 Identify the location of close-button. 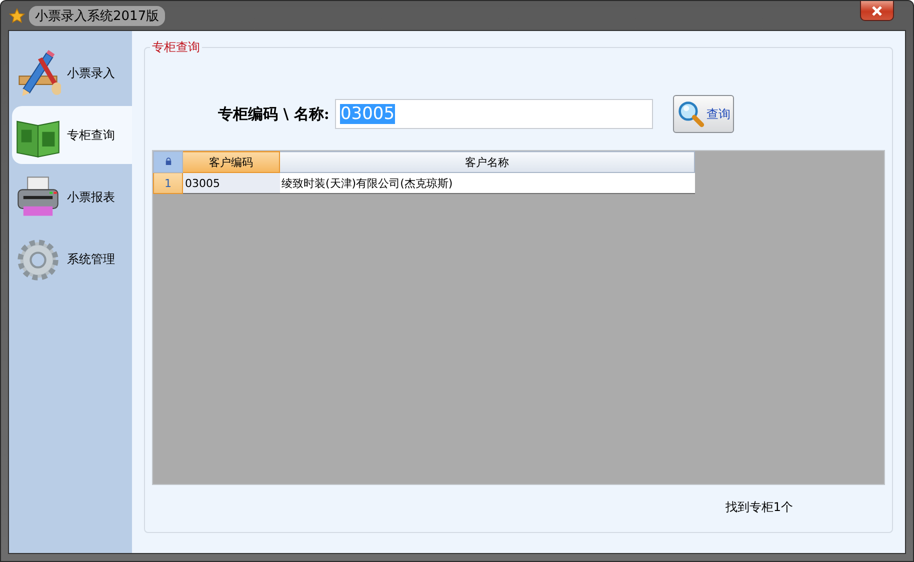
(877, 11).